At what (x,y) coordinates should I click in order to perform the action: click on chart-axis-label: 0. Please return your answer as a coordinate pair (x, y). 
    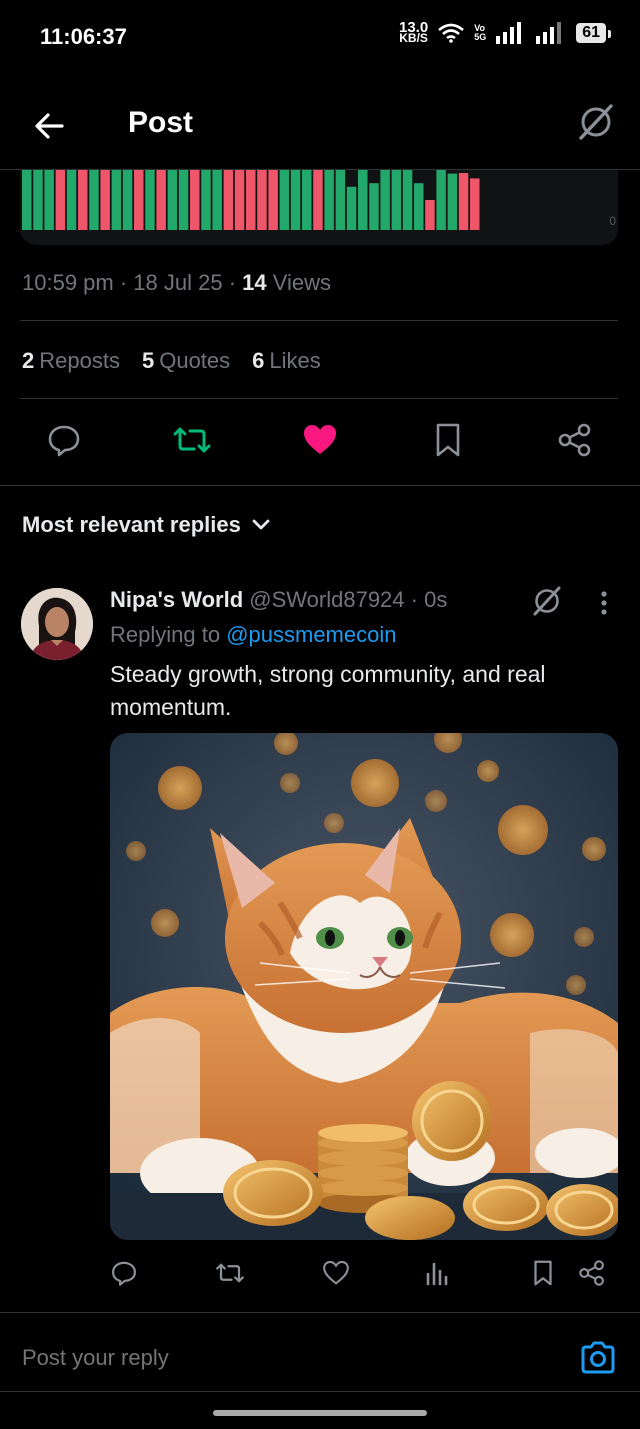
    Looking at the image, I should click on (612, 221).